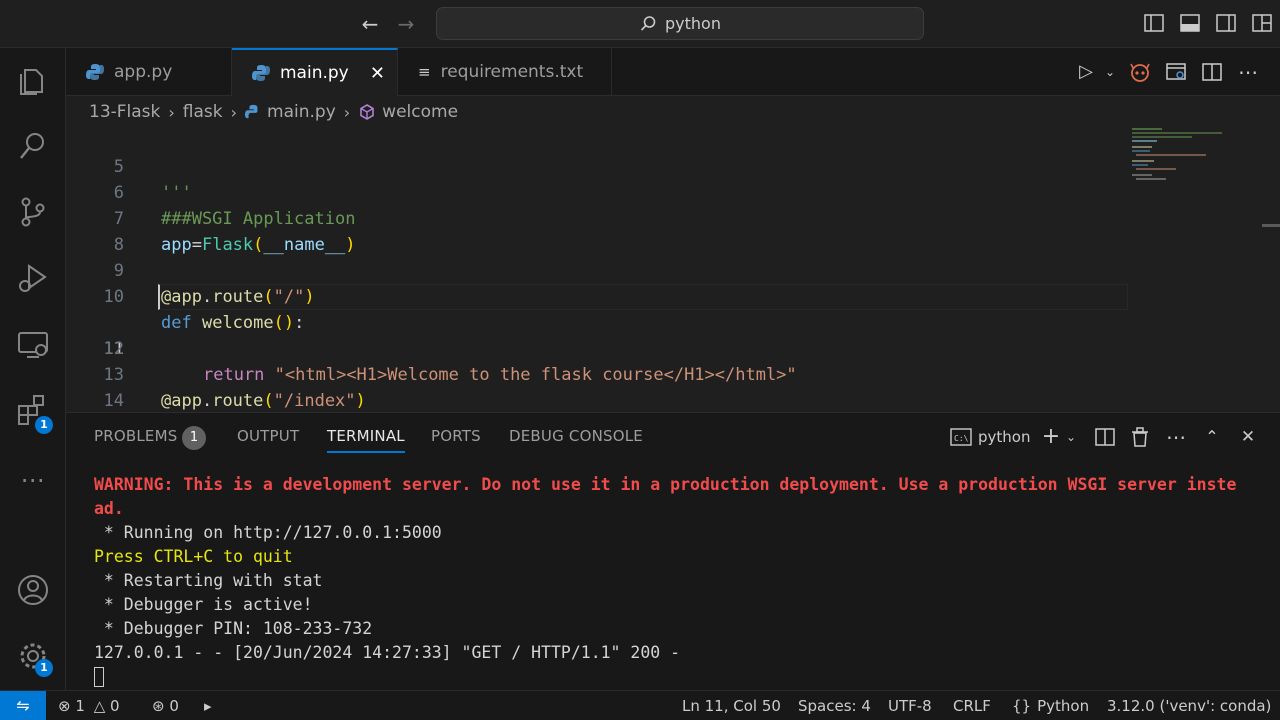 Image resolution: width=1280 pixels, height=720 pixels. What do you see at coordinates (673, 191) in the screenshot?
I see `code-line: 6 ###WSGI Application` at bounding box center [673, 191].